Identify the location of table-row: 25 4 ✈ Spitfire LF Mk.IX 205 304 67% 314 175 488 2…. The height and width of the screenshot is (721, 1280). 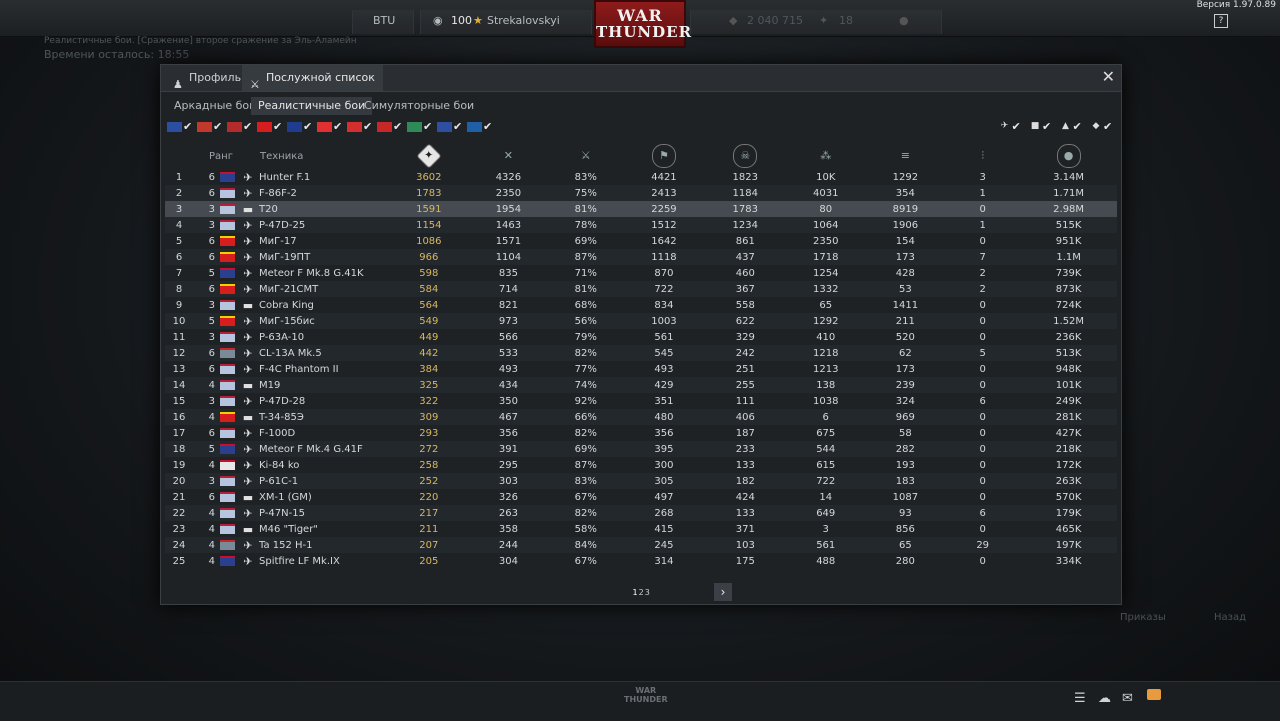
(641, 561).